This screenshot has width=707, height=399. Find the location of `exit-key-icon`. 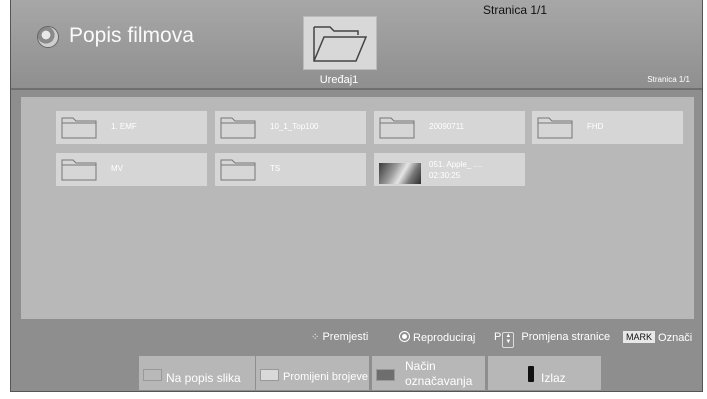

exit-key-icon is located at coordinates (531, 374).